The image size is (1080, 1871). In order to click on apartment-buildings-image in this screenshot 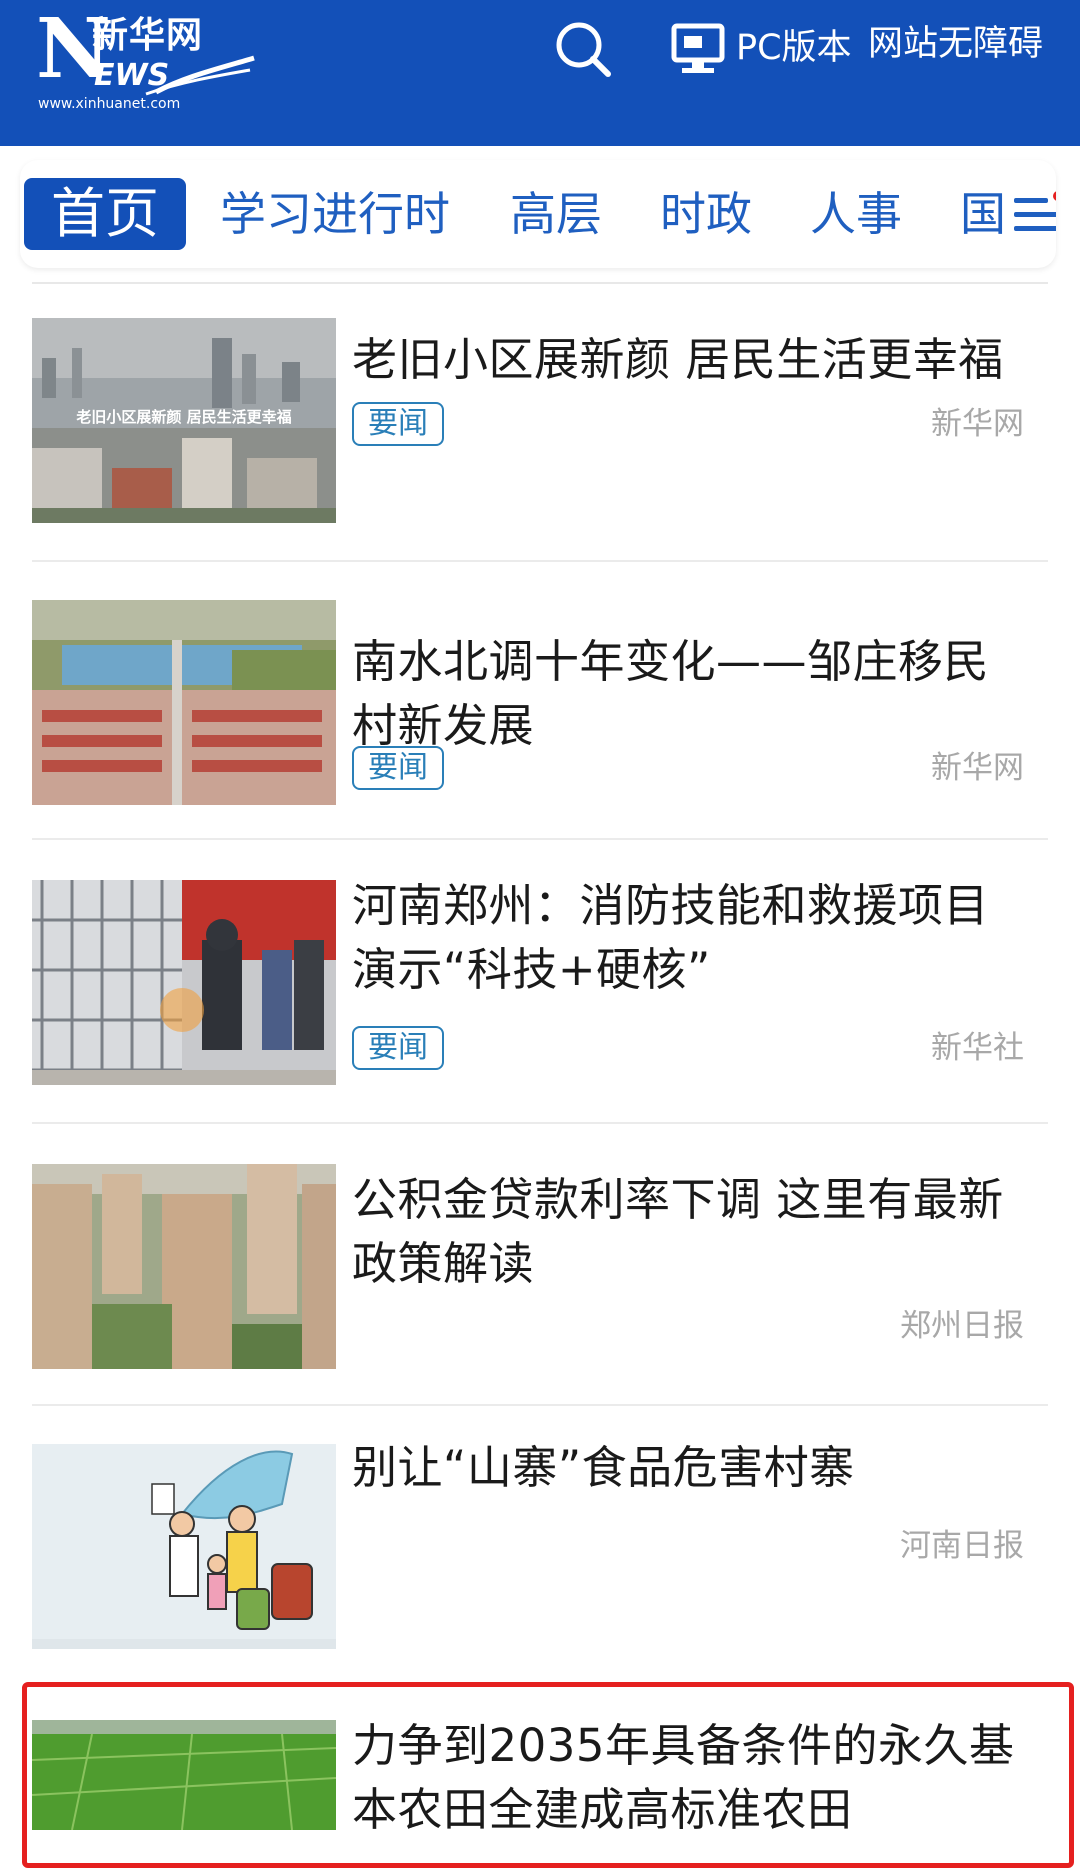, I will do `click(184, 1266)`.